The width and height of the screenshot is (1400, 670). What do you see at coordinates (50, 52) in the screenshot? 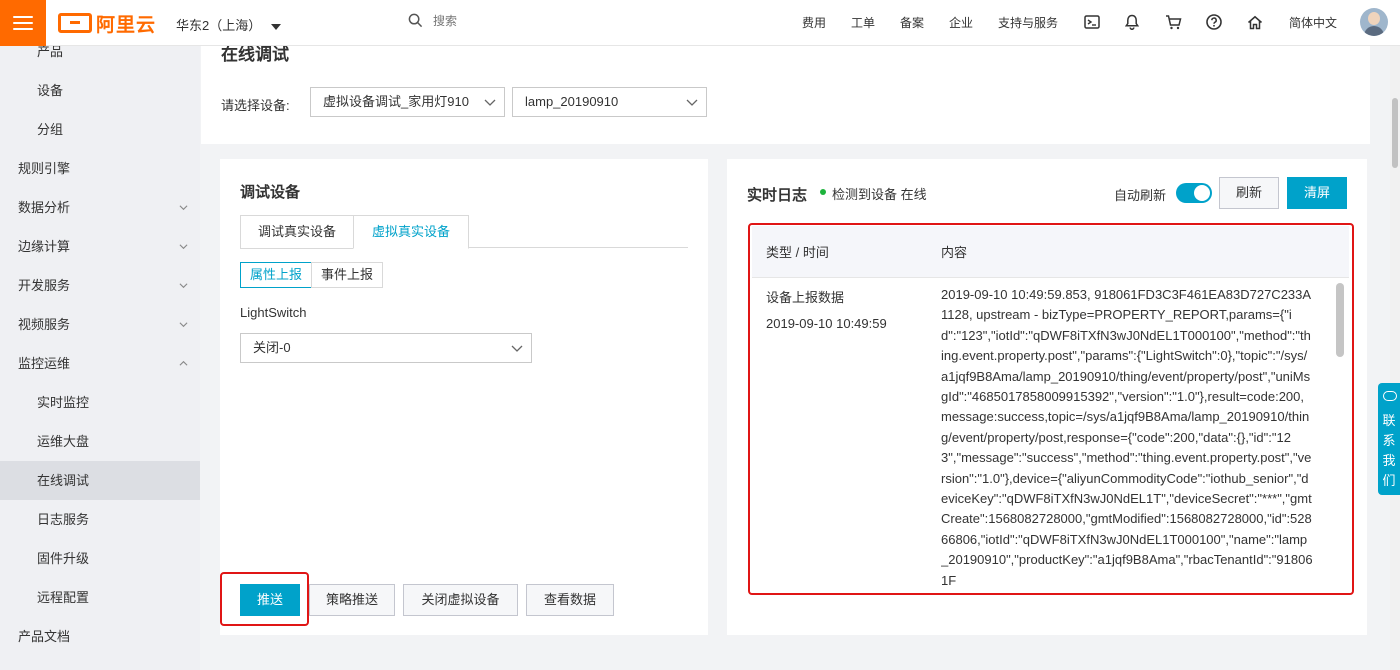
I see `sidebar-item-label: 产品` at bounding box center [50, 52].